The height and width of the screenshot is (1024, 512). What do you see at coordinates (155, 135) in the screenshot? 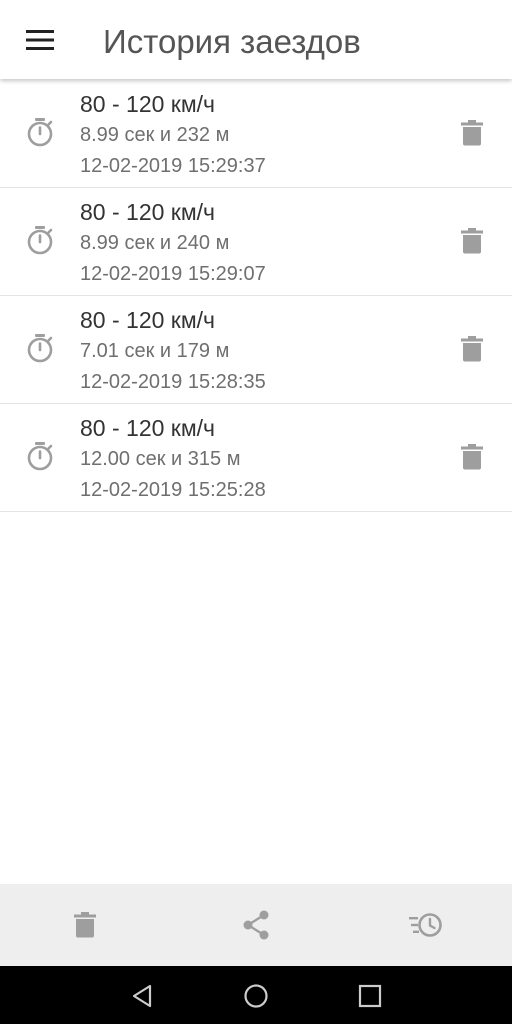
I see `run-result: 8.99 сек и 232 м` at bounding box center [155, 135].